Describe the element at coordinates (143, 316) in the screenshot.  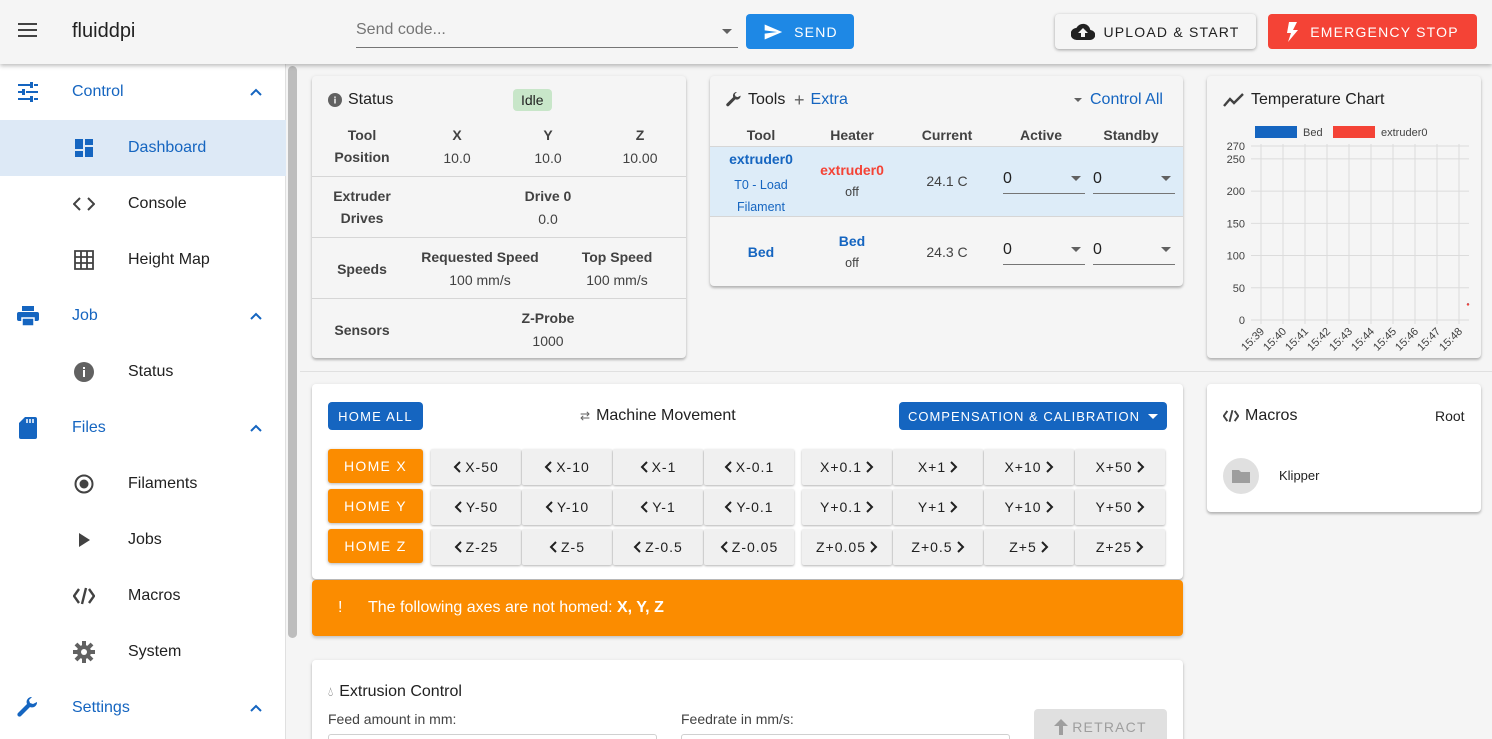
I see `sidebar-item-job: Job` at that location.